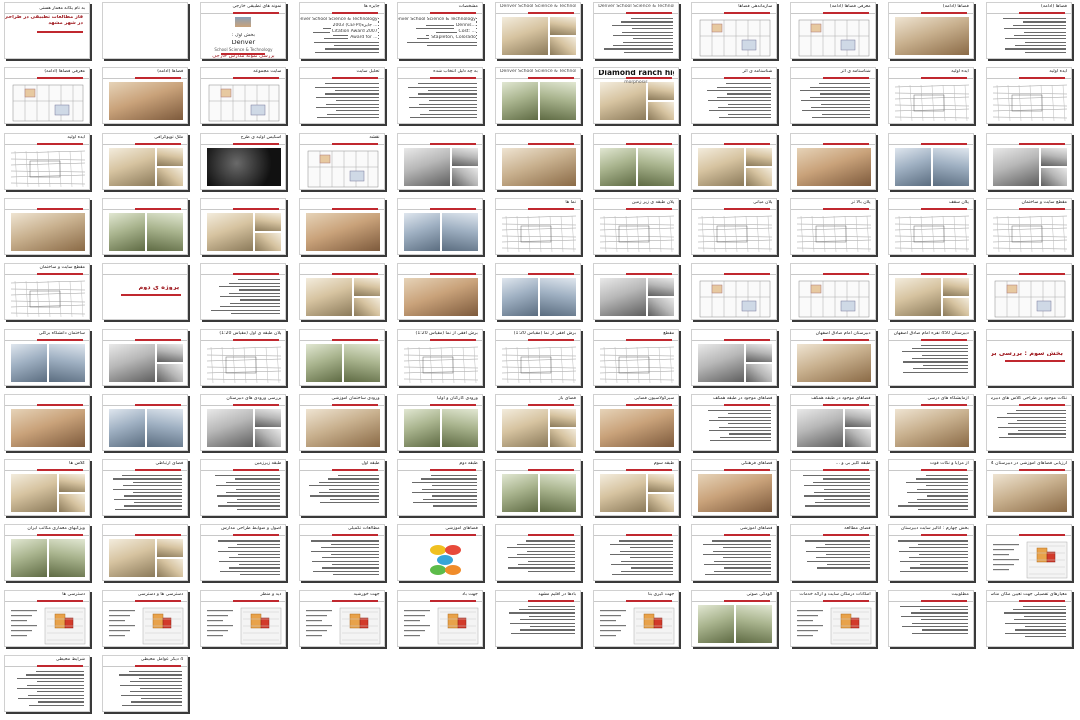 The width and height of the screenshot is (1080, 720). I want to click on slide-thumbnail: آلودگی صوتی, so click(734, 618).